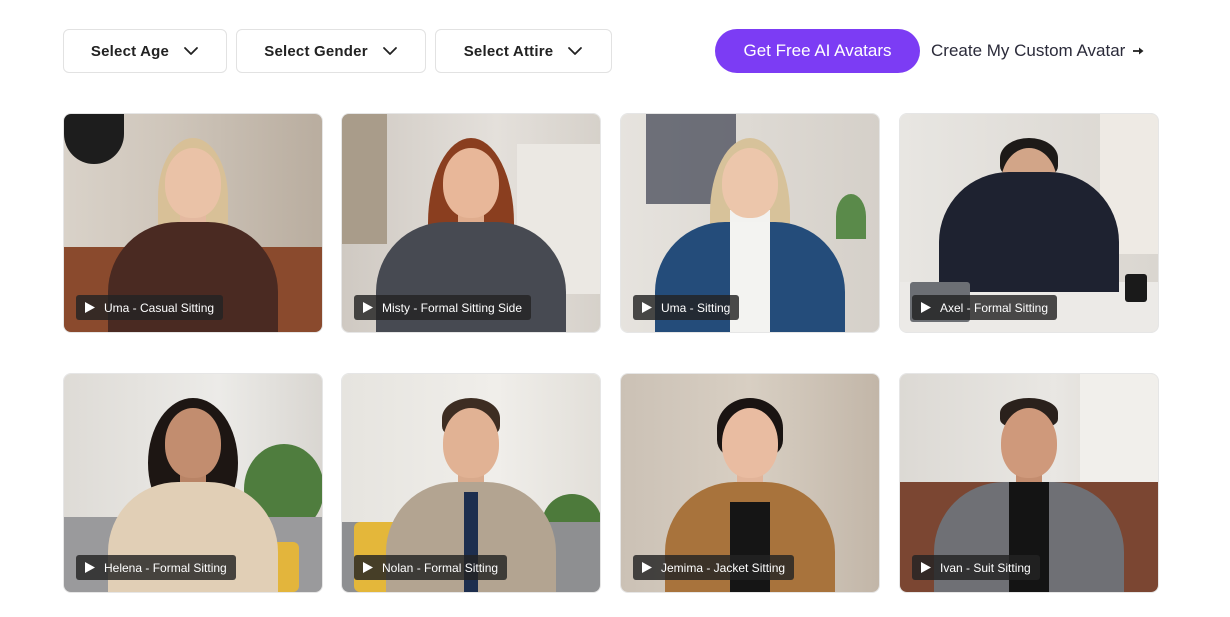  Describe the element at coordinates (440, 567) in the screenshot. I see `avatar-name: Nolan - Formal Sitting` at that location.